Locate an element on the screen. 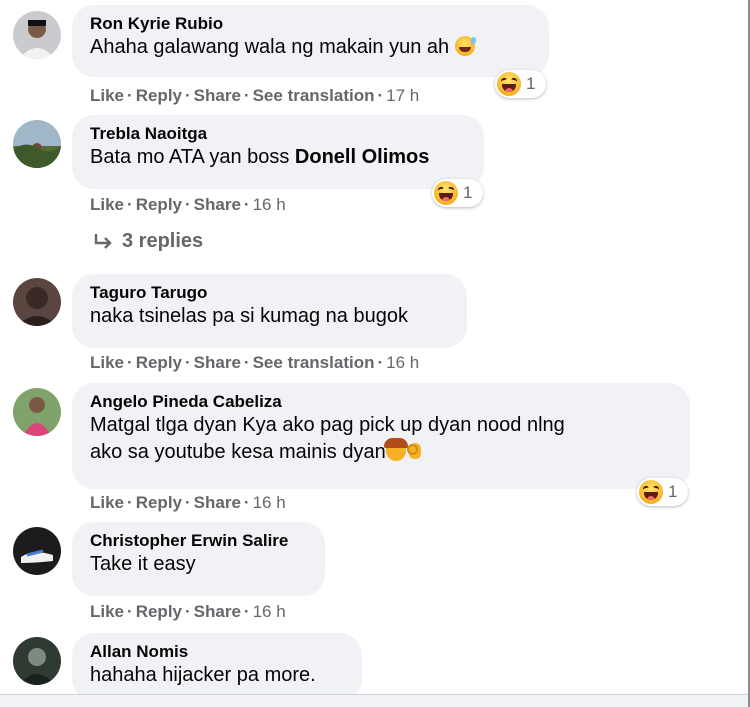 The height and width of the screenshot is (707, 750). reply-arrow-icon is located at coordinates (103, 241).